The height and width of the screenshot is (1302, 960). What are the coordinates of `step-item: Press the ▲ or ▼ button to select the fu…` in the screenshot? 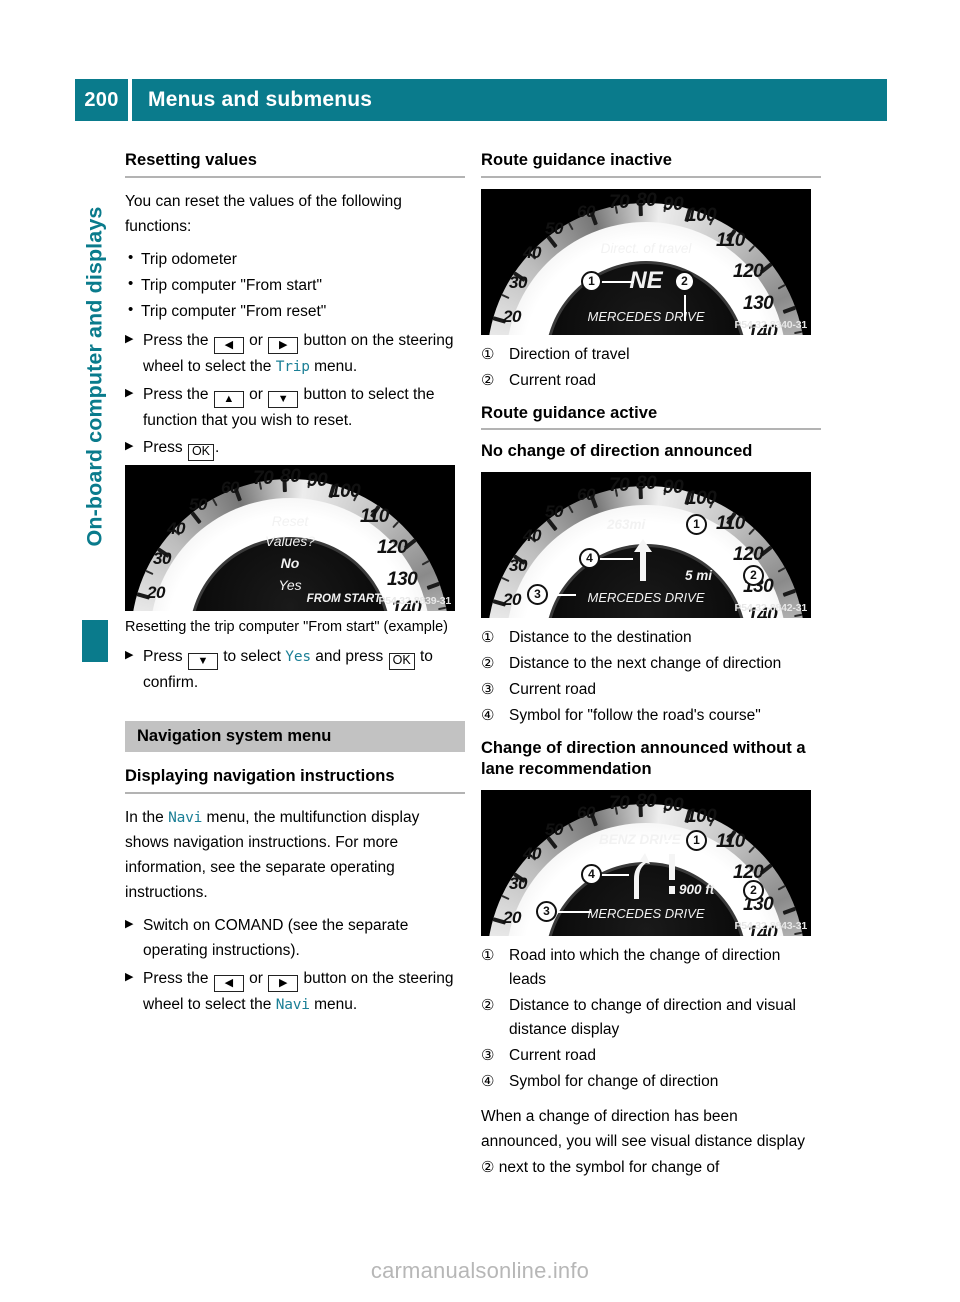 It's located at (295, 407).